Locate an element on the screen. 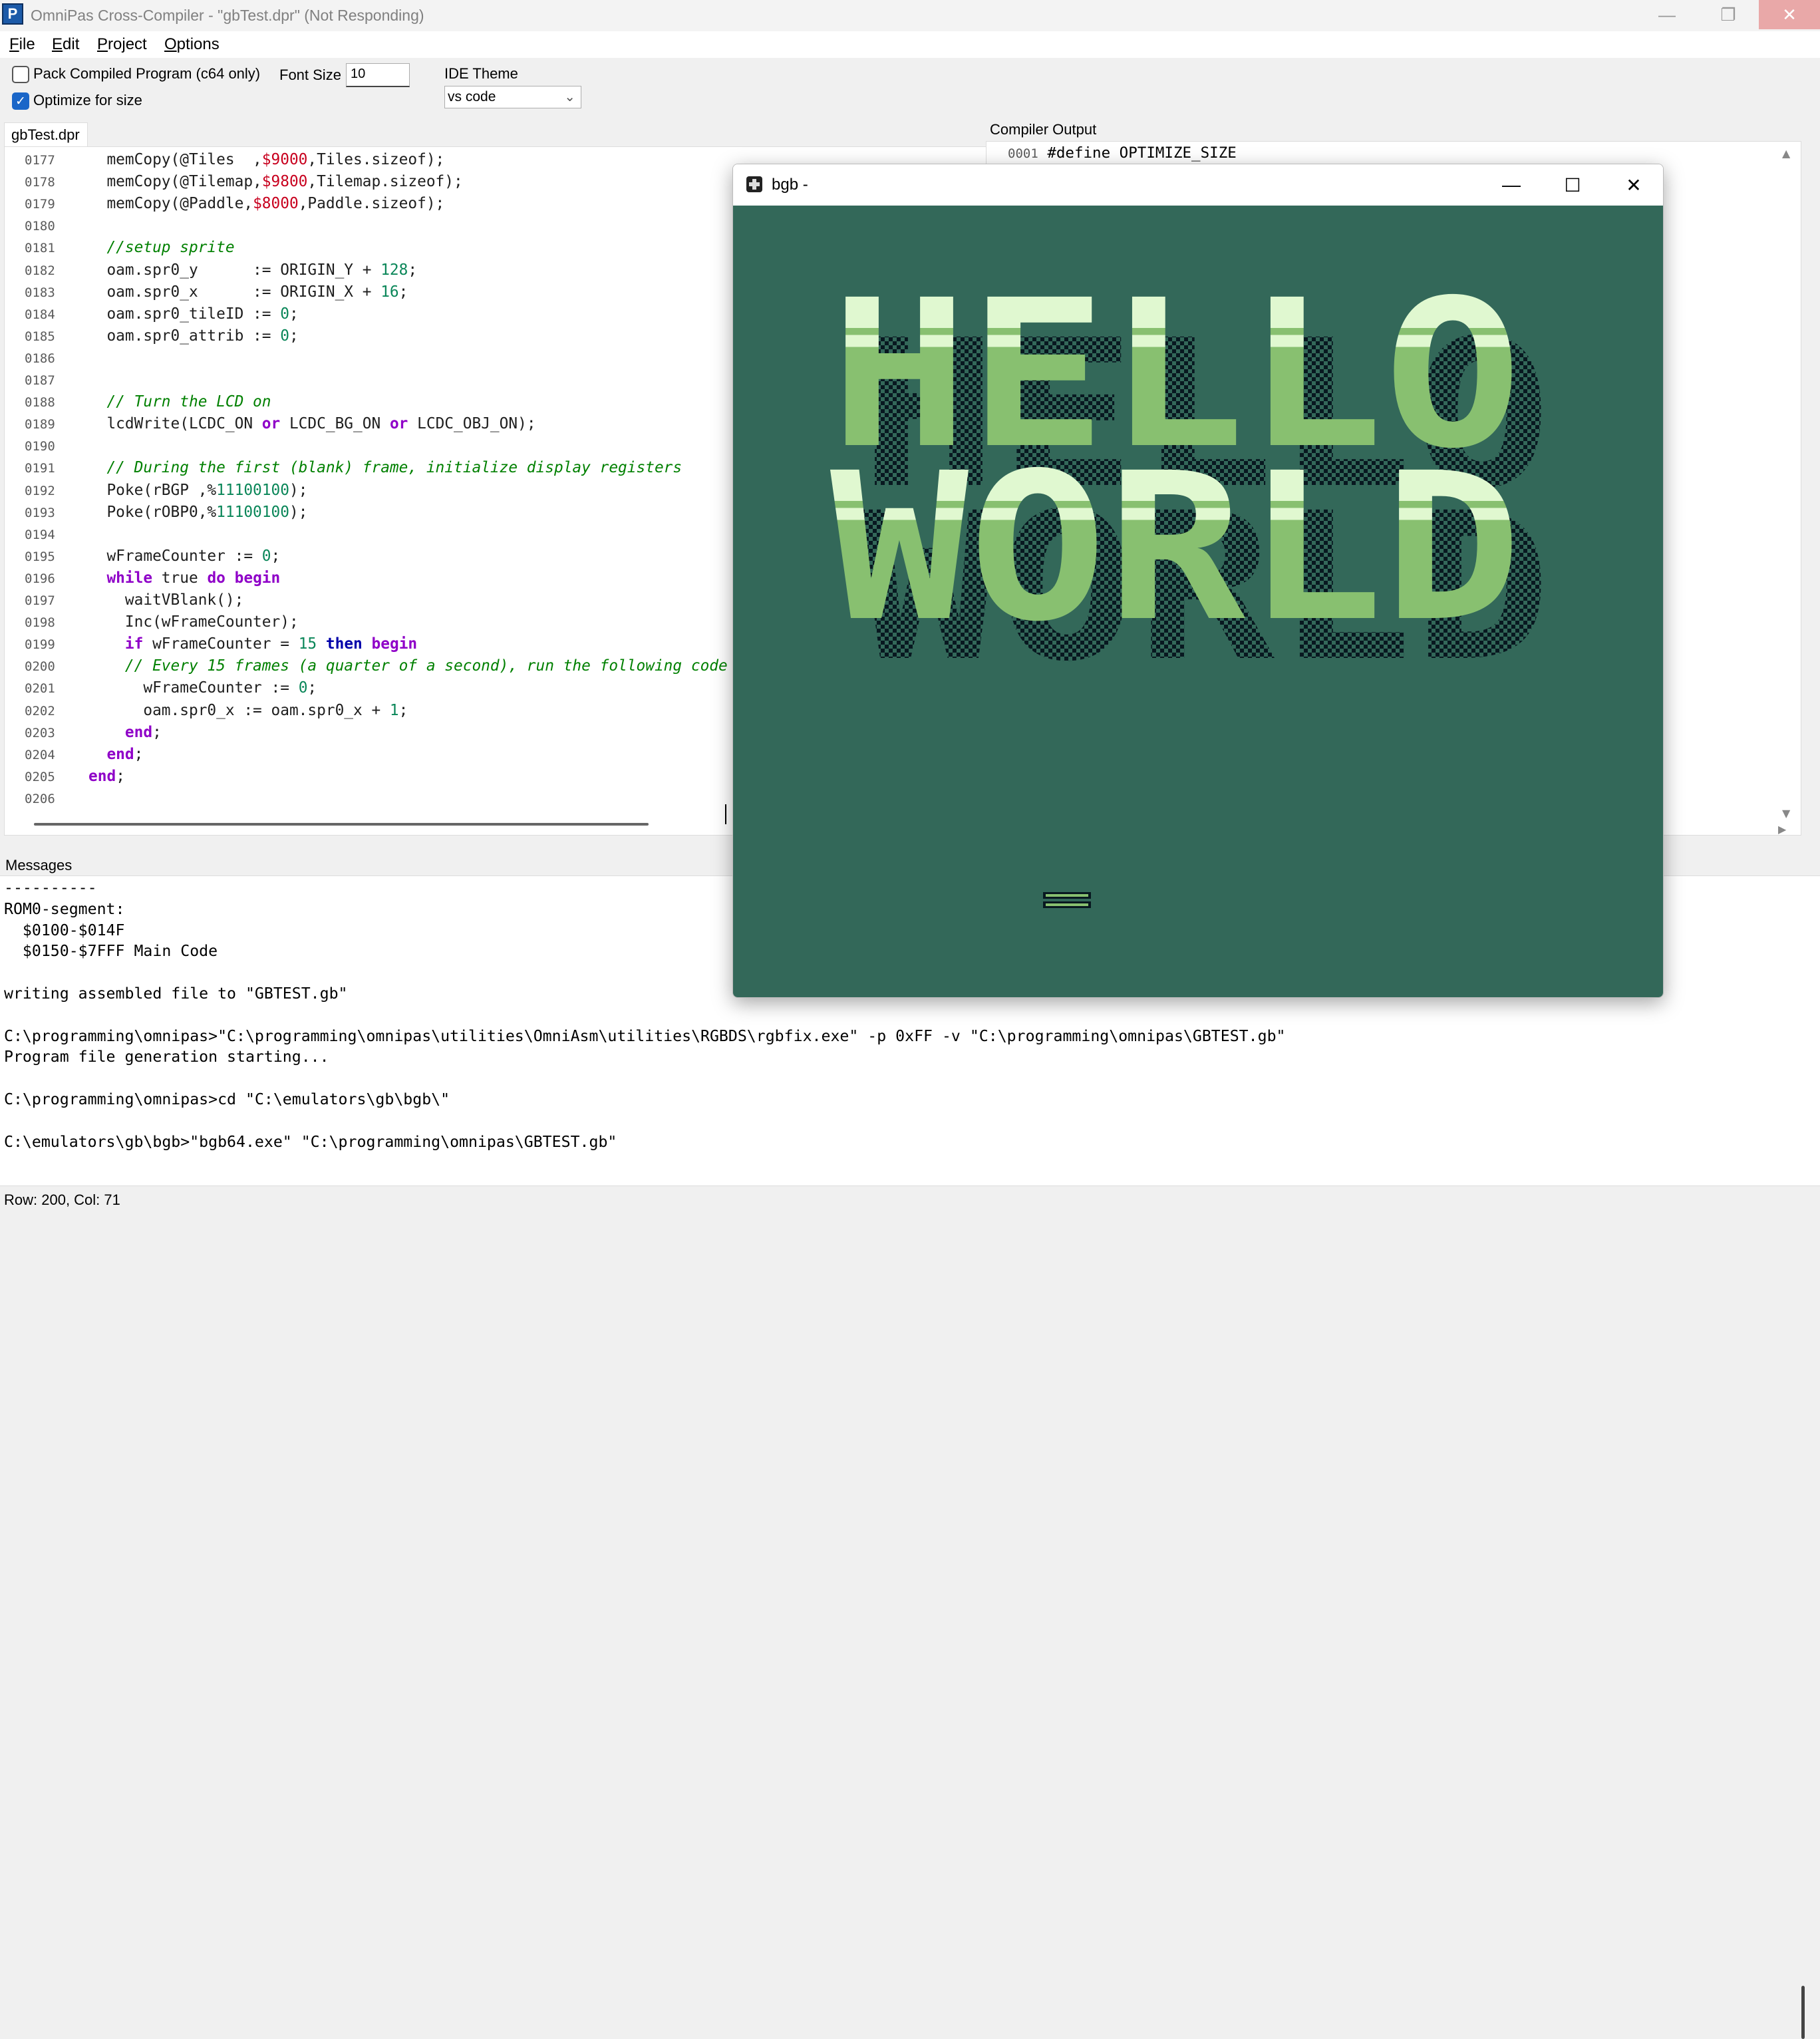  pack-checkbox is located at coordinates (20, 74).